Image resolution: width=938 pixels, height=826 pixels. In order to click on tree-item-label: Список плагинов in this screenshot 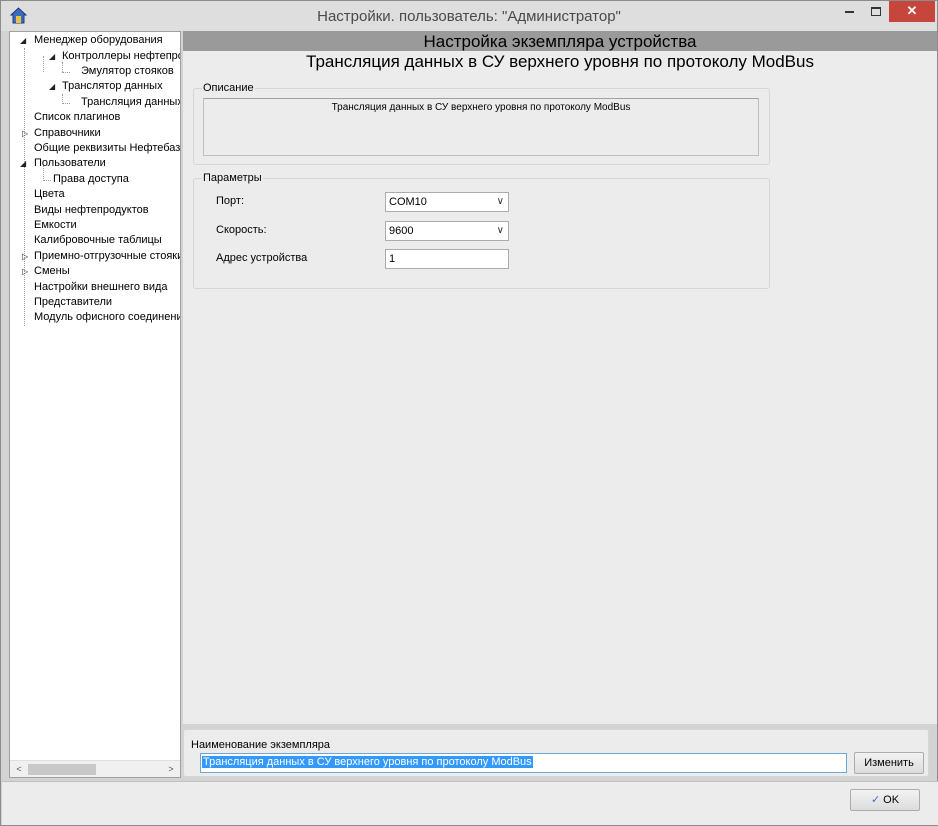, I will do `click(77, 117)`.